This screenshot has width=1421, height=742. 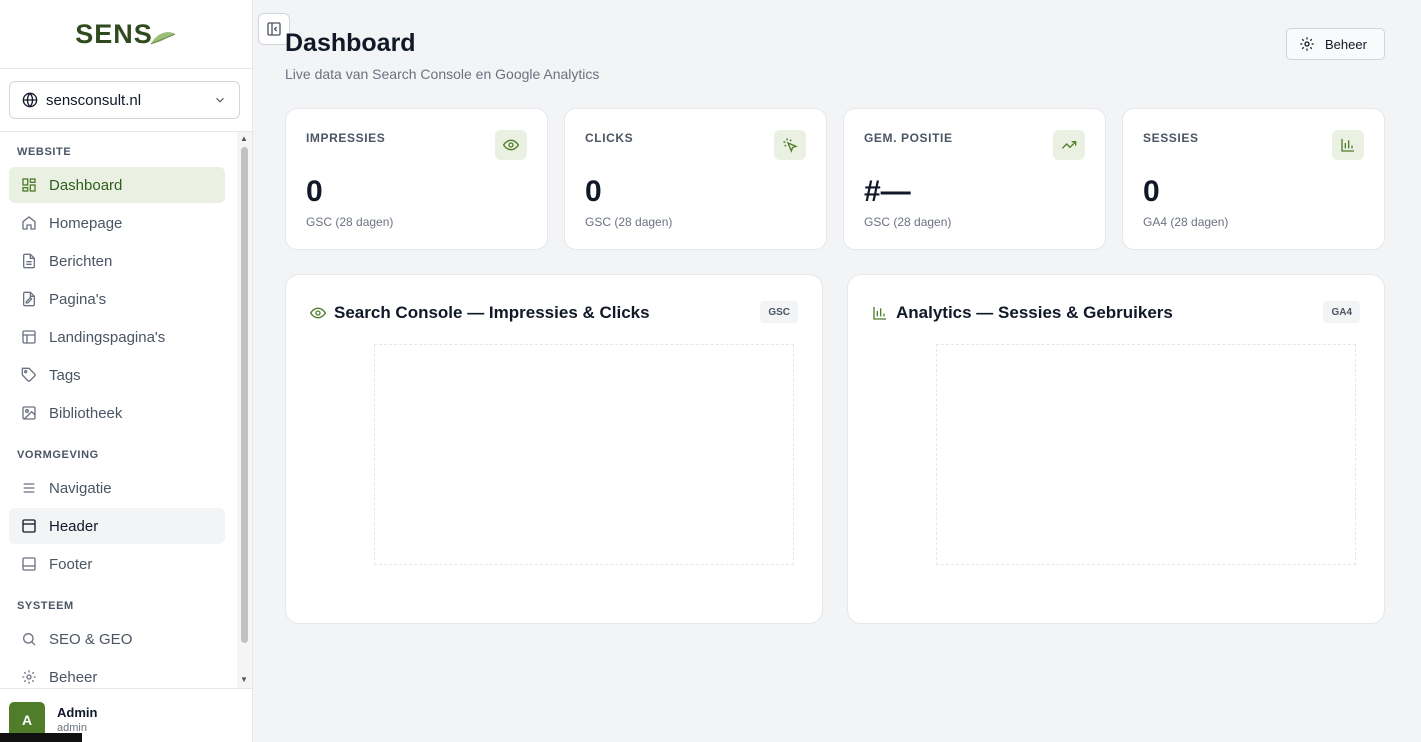 What do you see at coordinates (91, 639) in the screenshot?
I see `sidebar-item-label: SEO & GEO` at bounding box center [91, 639].